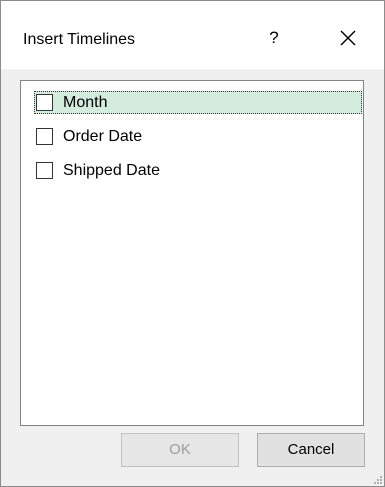  What do you see at coordinates (111, 170) in the screenshot?
I see `list-item-label: Shipped Date` at bounding box center [111, 170].